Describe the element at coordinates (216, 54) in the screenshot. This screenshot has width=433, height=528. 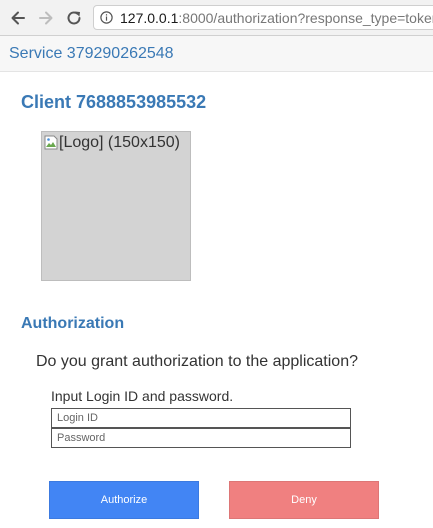
I see `service-header: Service 379290262548` at that location.